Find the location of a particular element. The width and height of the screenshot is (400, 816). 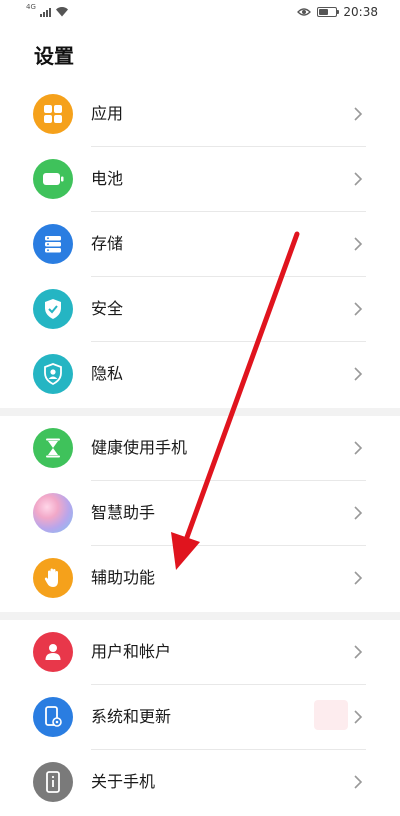

settings-item-digital-balance: 健康使用手机 is located at coordinates (200, 448).